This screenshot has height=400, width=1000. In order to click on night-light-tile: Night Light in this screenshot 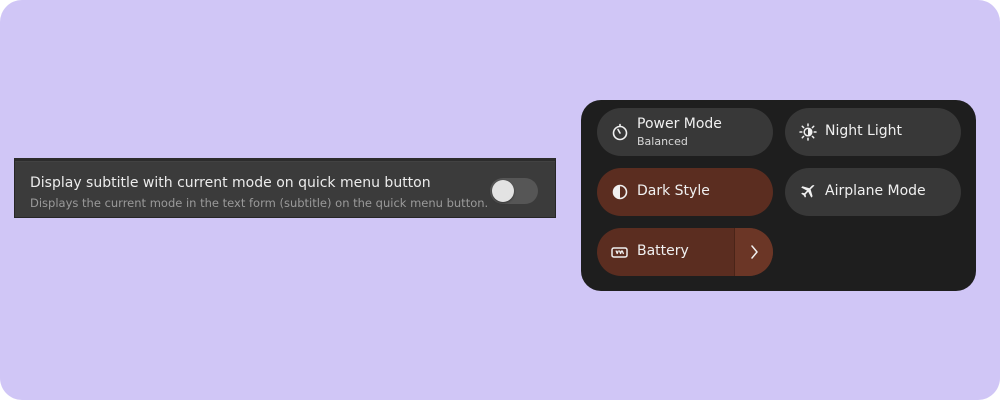, I will do `click(873, 132)`.